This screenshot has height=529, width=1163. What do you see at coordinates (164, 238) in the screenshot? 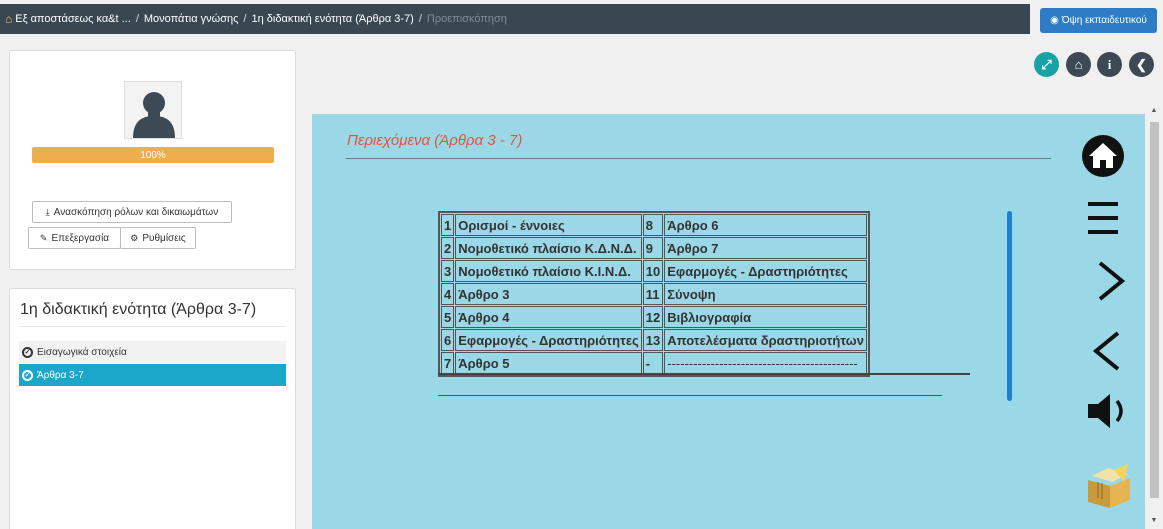
I see `settings-label: Ρυθμίσεις` at bounding box center [164, 238].